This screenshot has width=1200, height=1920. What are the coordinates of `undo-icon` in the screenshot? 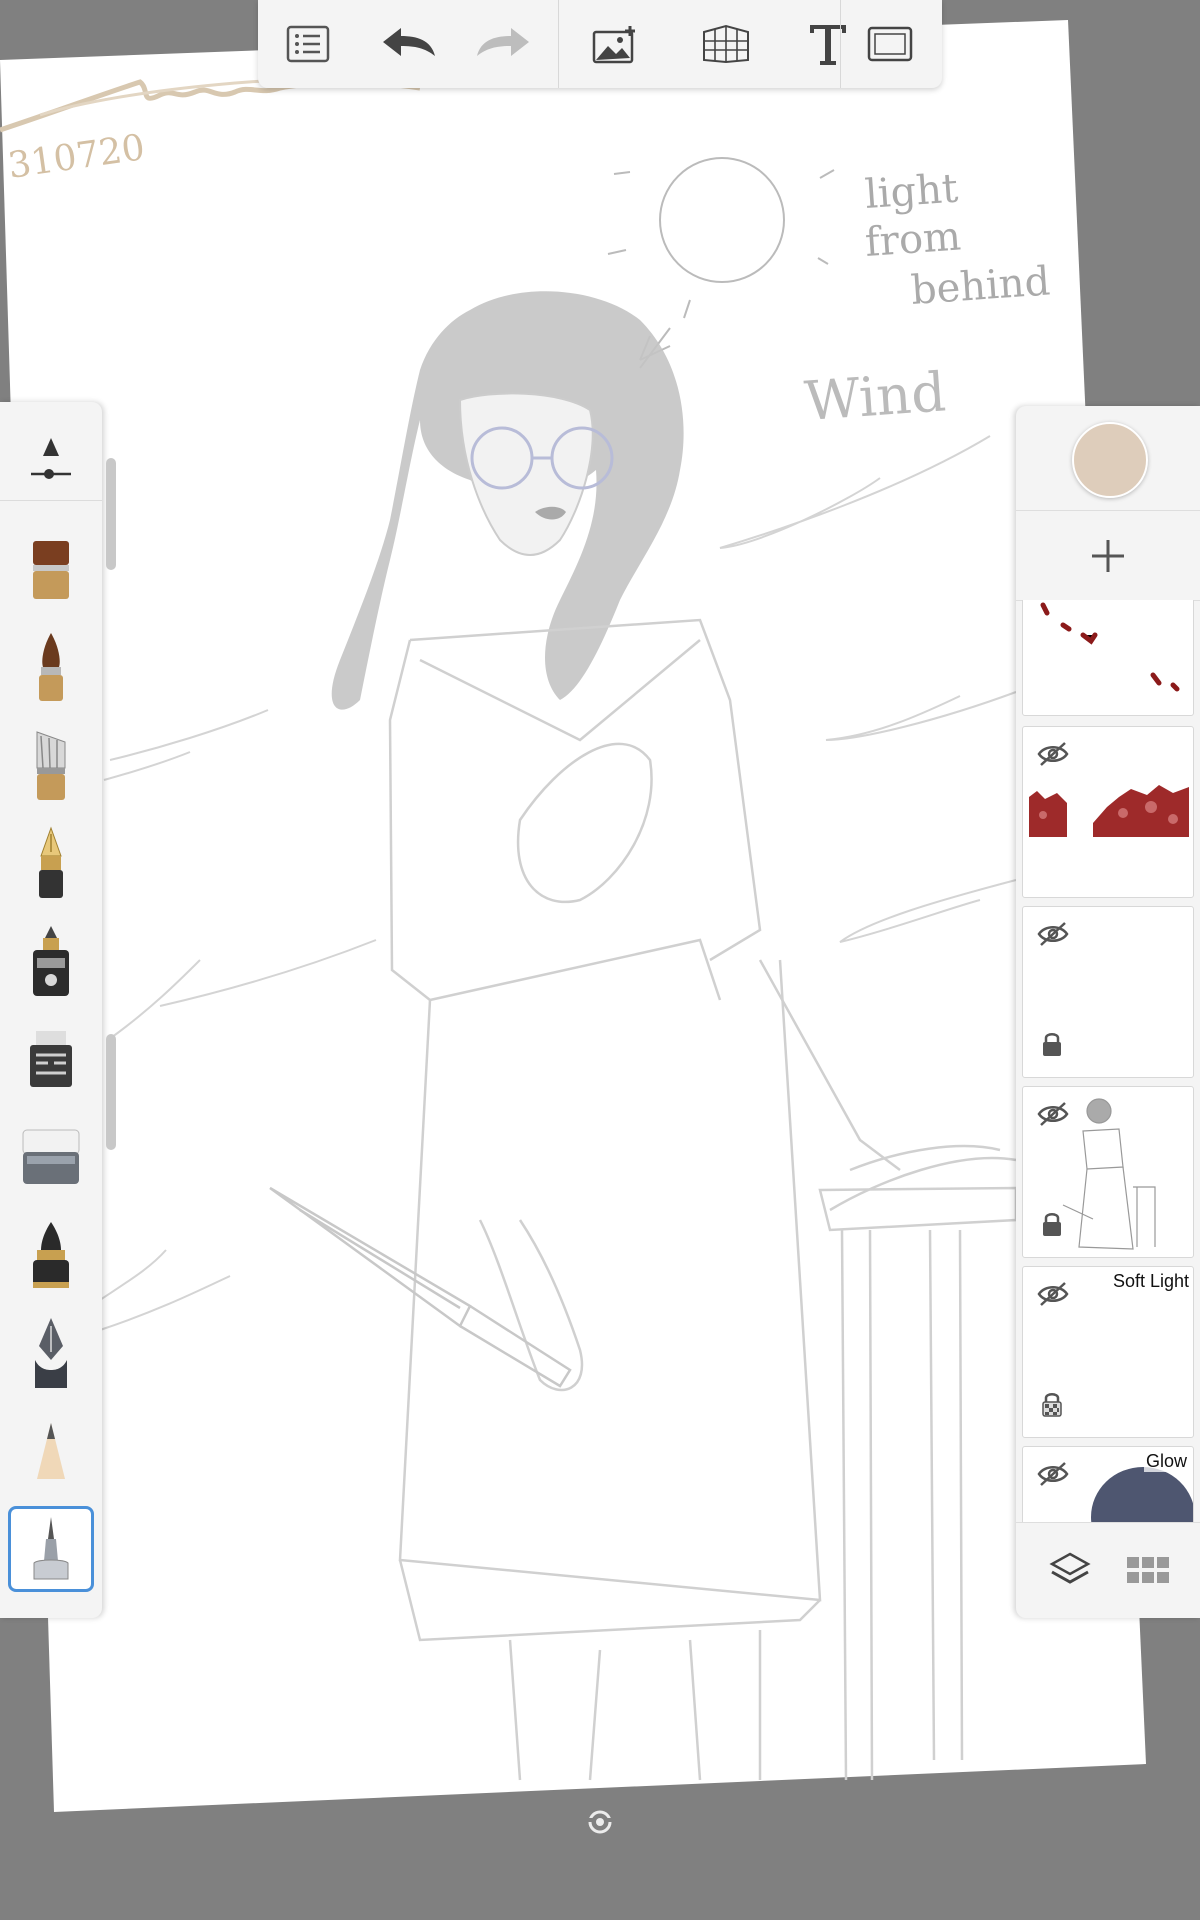 It's located at (408, 44).